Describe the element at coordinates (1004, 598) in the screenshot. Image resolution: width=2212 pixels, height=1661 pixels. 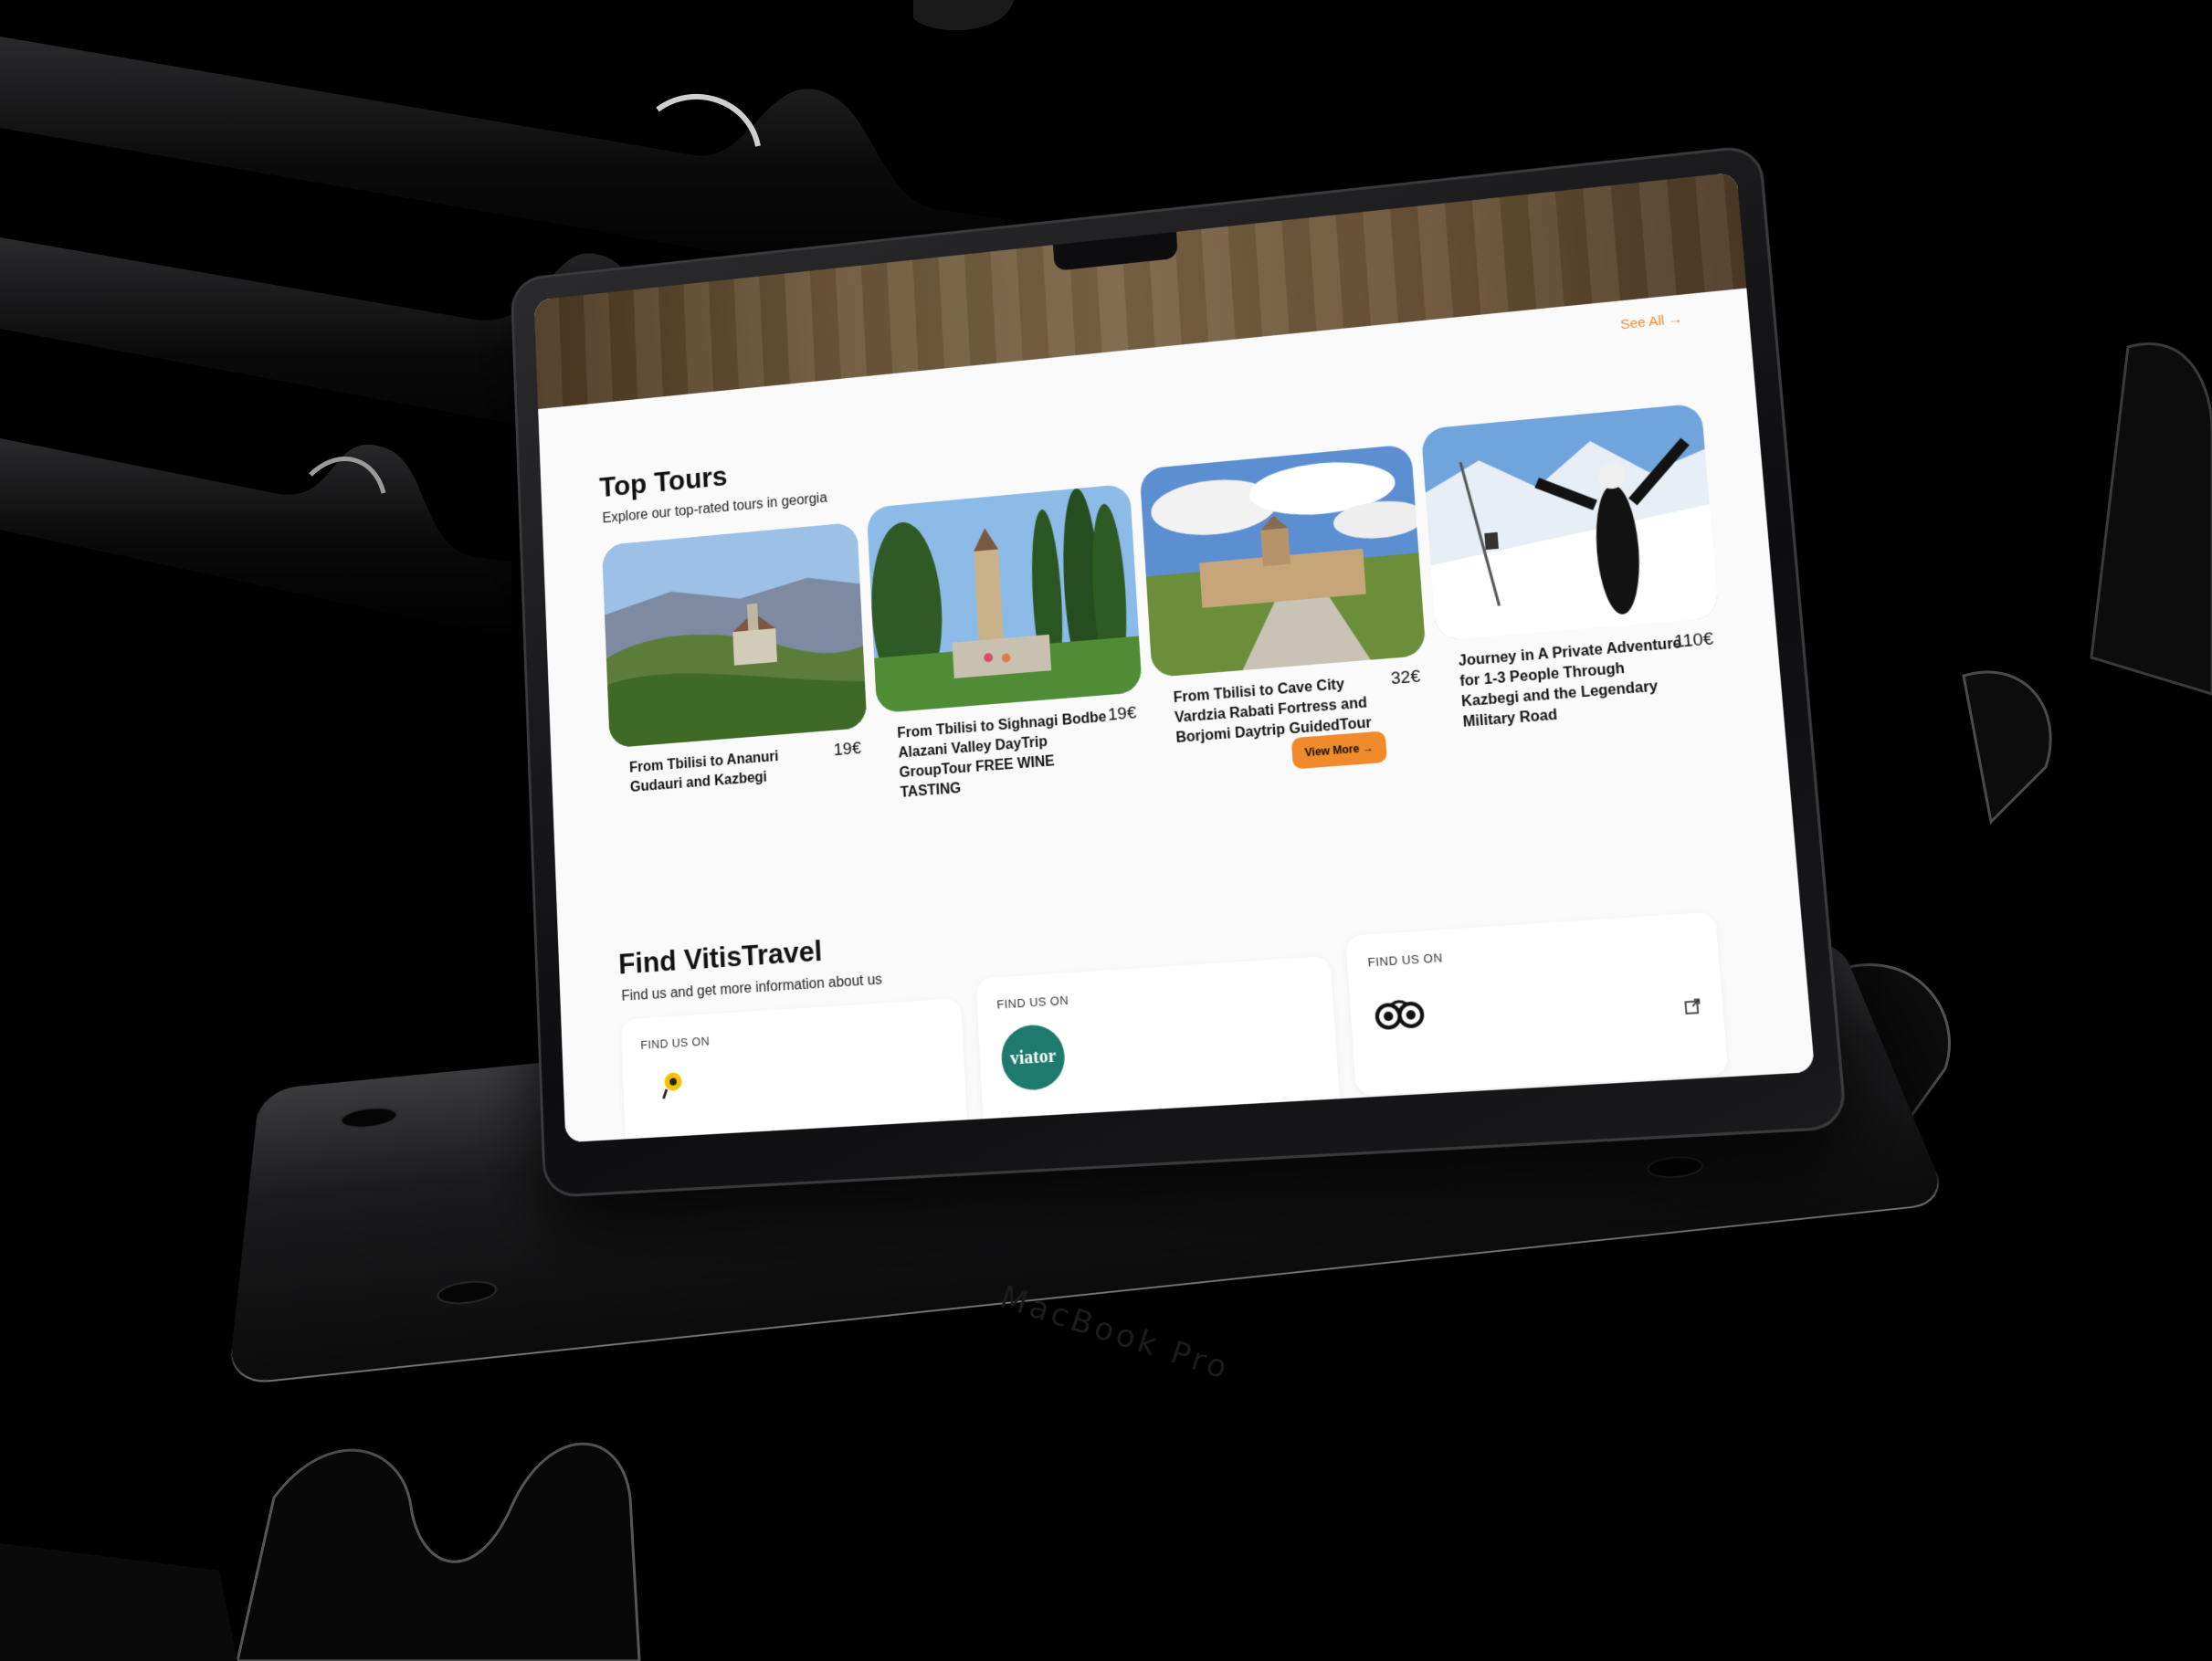
I see `monastery-garden-photo` at that location.